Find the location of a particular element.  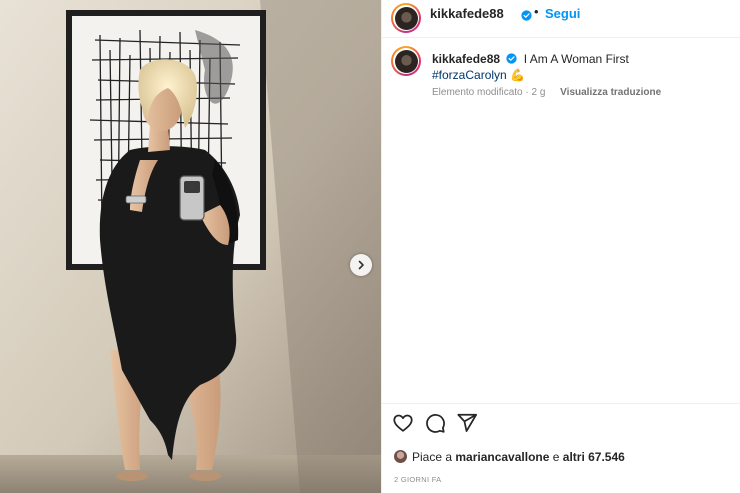

actions-divider is located at coordinates (561, 403).